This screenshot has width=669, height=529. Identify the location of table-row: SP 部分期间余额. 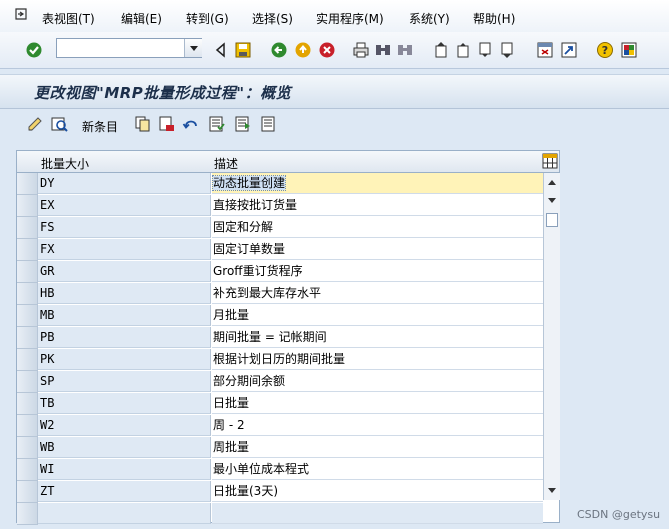
(280, 382).